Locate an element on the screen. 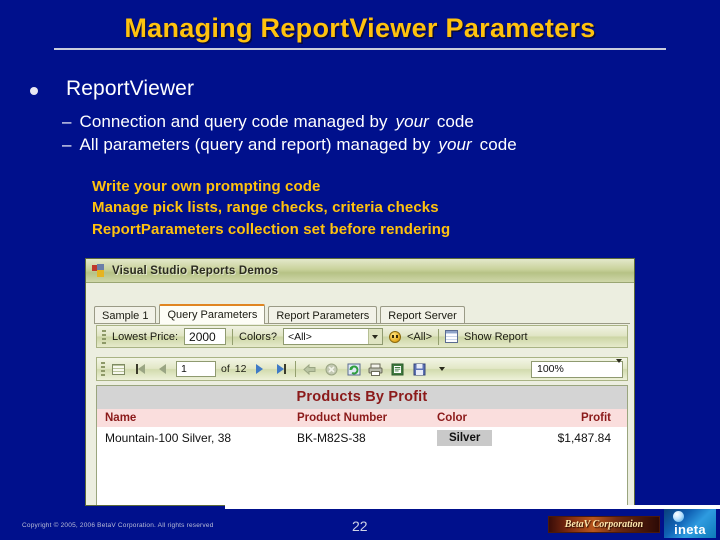  bullet-dot-icon is located at coordinates (34, 91).